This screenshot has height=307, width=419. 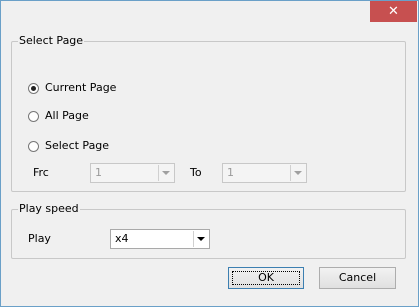 What do you see at coordinates (67, 115) in the screenshot?
I see `radio-all-page-label: All Page` at bounding box center [67, 115].